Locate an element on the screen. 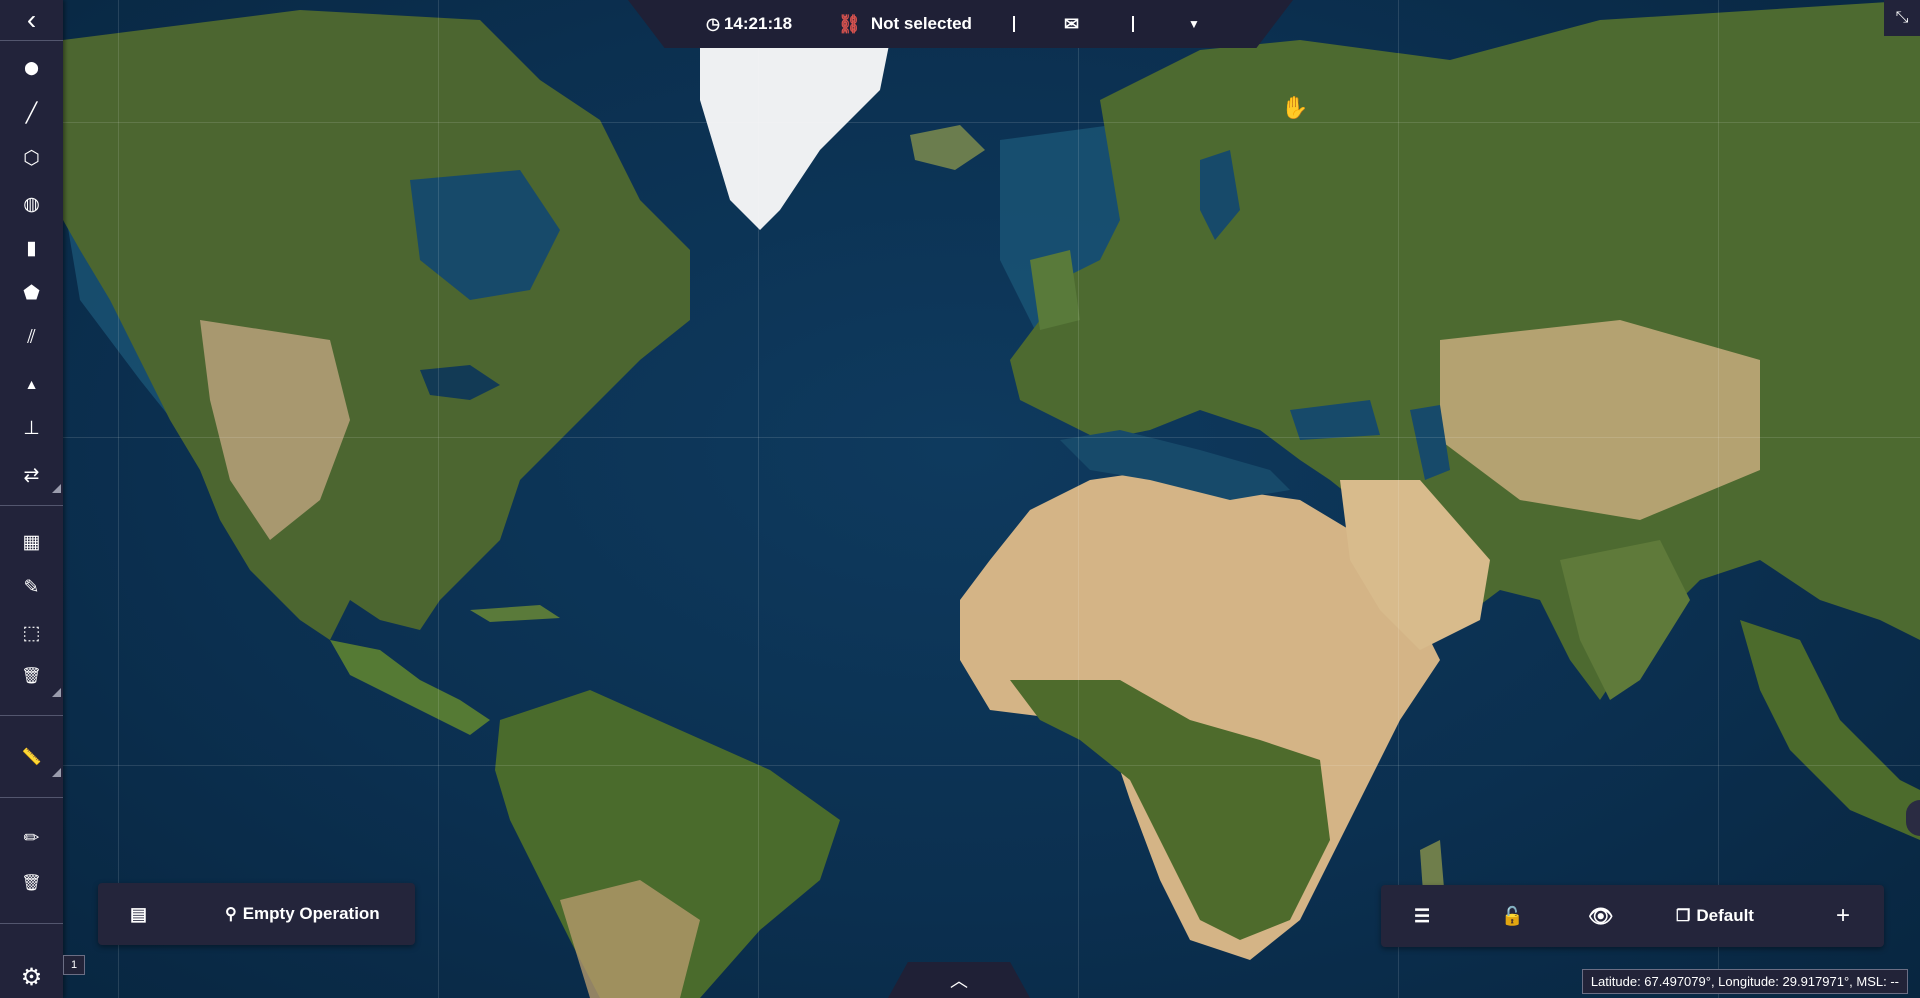 Image resolution: width=1920 pixels, height=998 pixels. selection-status: ⛓ Not selected is located at coordinates (905, 24).